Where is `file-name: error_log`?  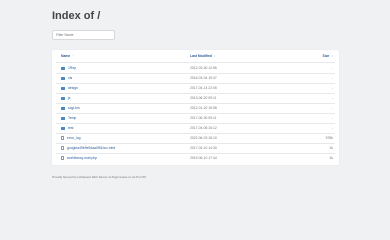 file-name: error_log is located at coordinates (74, 138).